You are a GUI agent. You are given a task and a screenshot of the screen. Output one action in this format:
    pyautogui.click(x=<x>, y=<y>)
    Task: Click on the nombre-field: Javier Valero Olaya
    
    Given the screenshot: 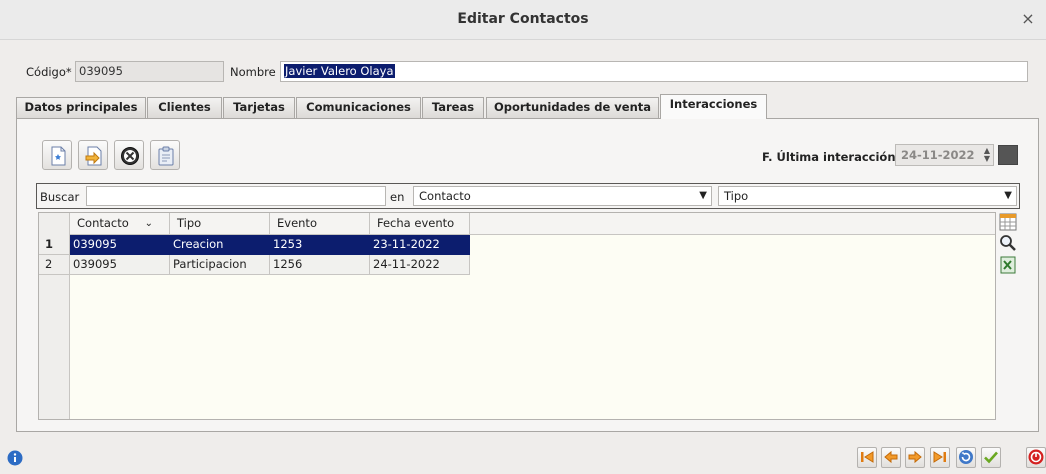 What is the action you would take?
    pyautogui.click(x=654, y=71)
    